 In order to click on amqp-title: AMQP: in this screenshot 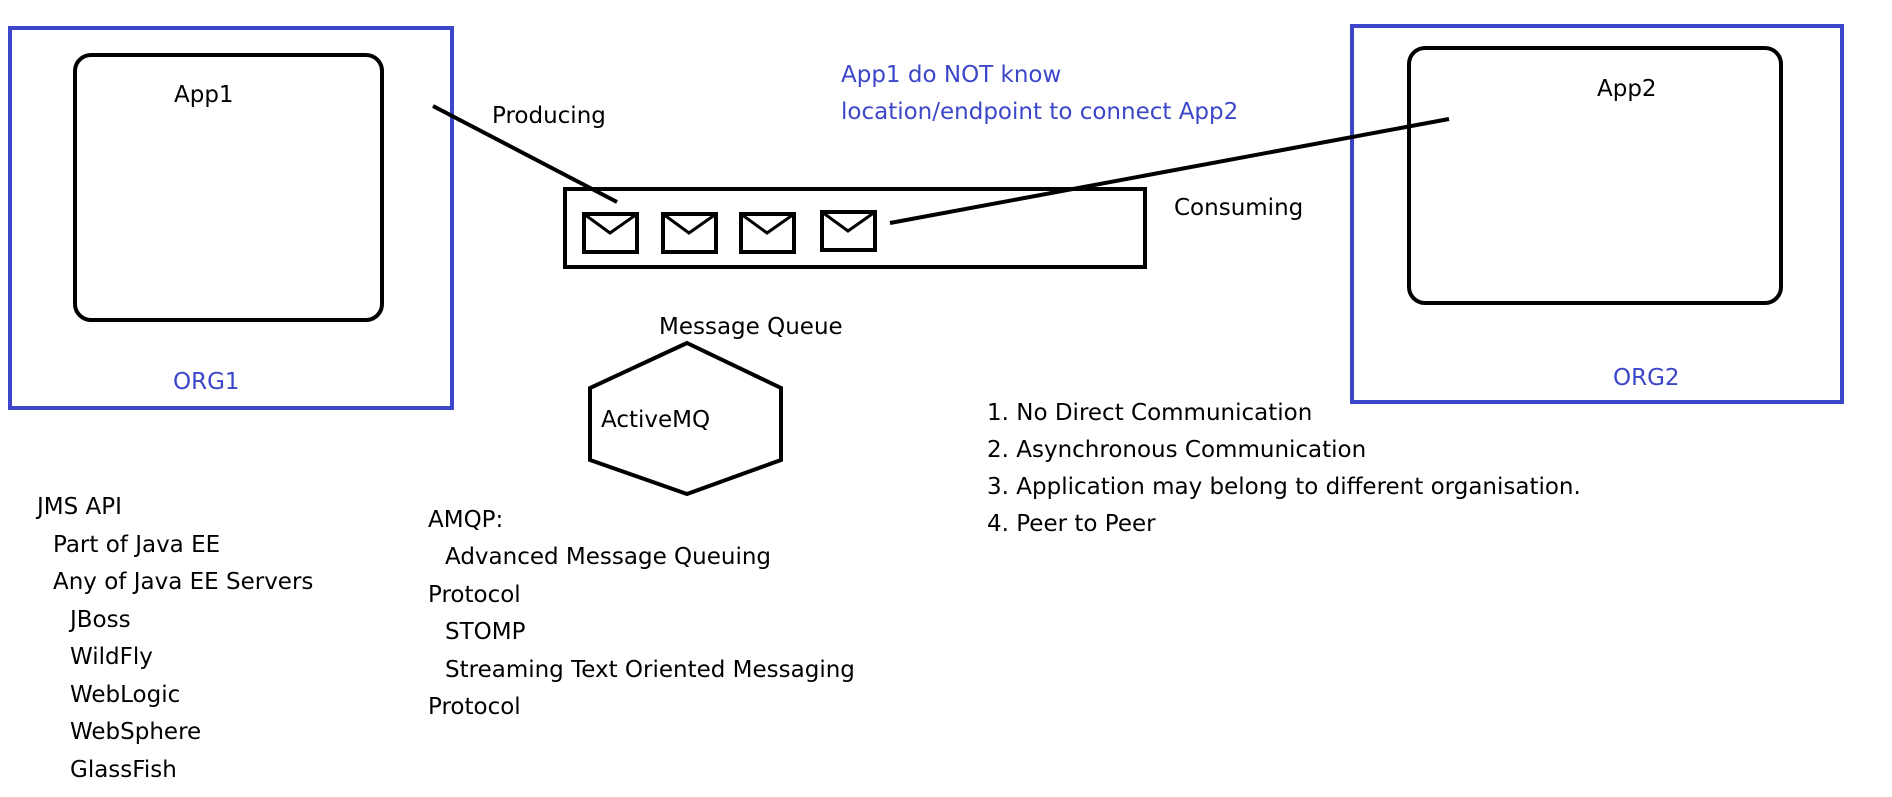, I will do `click(465, 520)`.